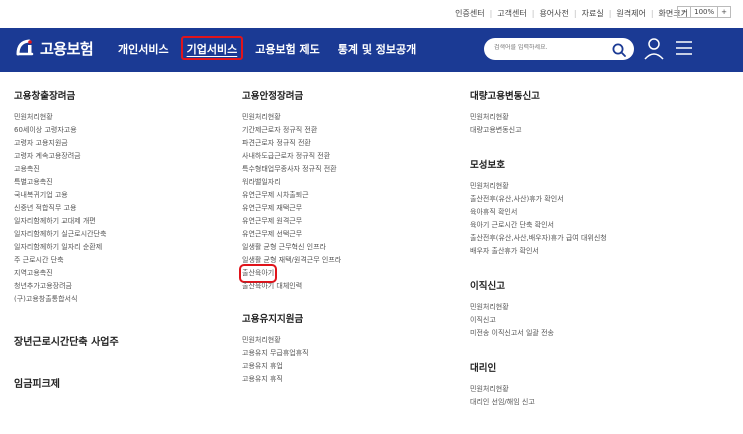 The width and height of the screenshot is (743, 434). Describe the element at coordinates (66, 340) in the screenshot. I see `section-title: 장년근로시간단축 사업주` at that location.